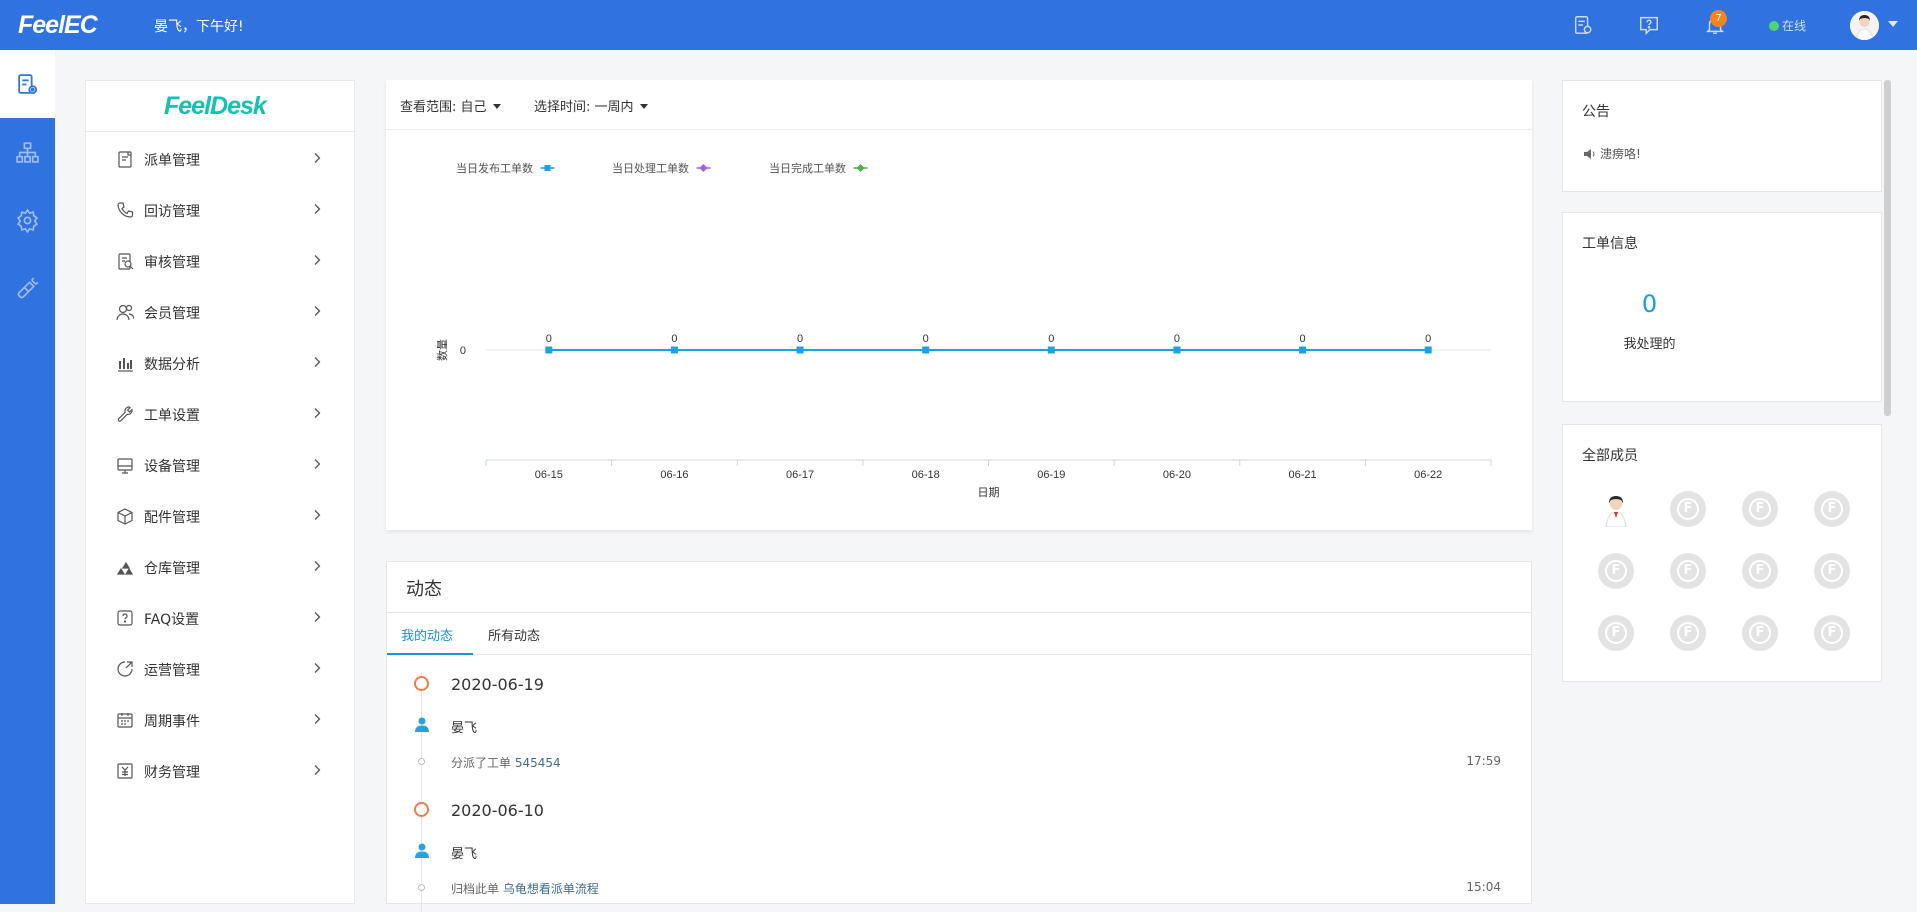 This screenshot has width=1917, height=912. I want to click on status-label: 在线, so click(1794, 26).